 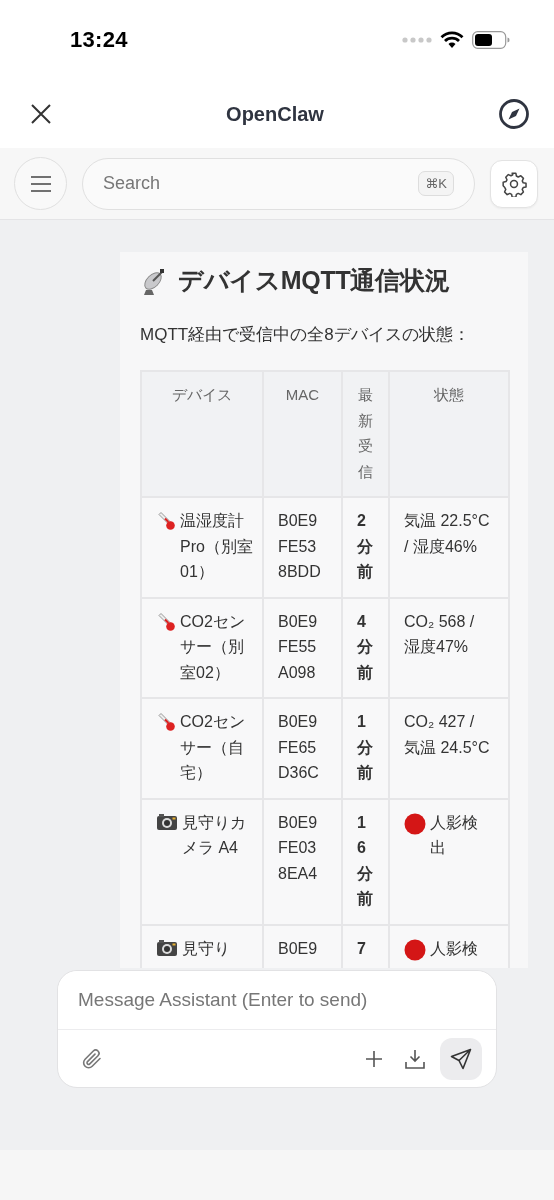 I want to click on device-name: CO2センサー（自宅）, so click(x=213, y=747).